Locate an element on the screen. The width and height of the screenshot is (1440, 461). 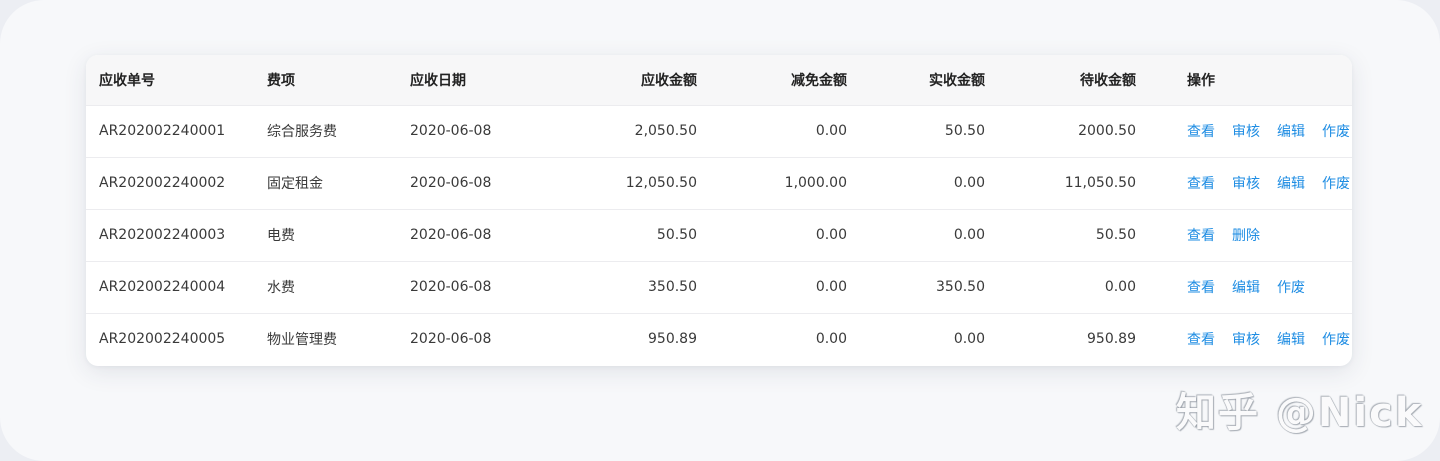
cell-actions: 查看 编辑 作废 is located at coordinates (1244, 287).